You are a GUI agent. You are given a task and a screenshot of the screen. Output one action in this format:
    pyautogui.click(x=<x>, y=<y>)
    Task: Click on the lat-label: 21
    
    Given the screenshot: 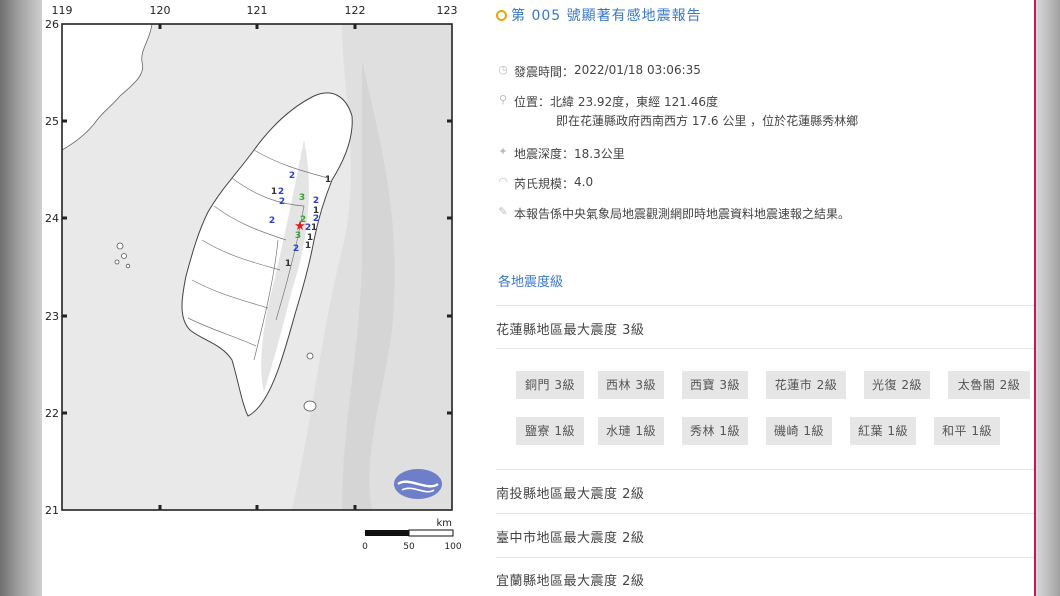 What is the action you would take?
    pyautogui.click(x=52, y=510)
    